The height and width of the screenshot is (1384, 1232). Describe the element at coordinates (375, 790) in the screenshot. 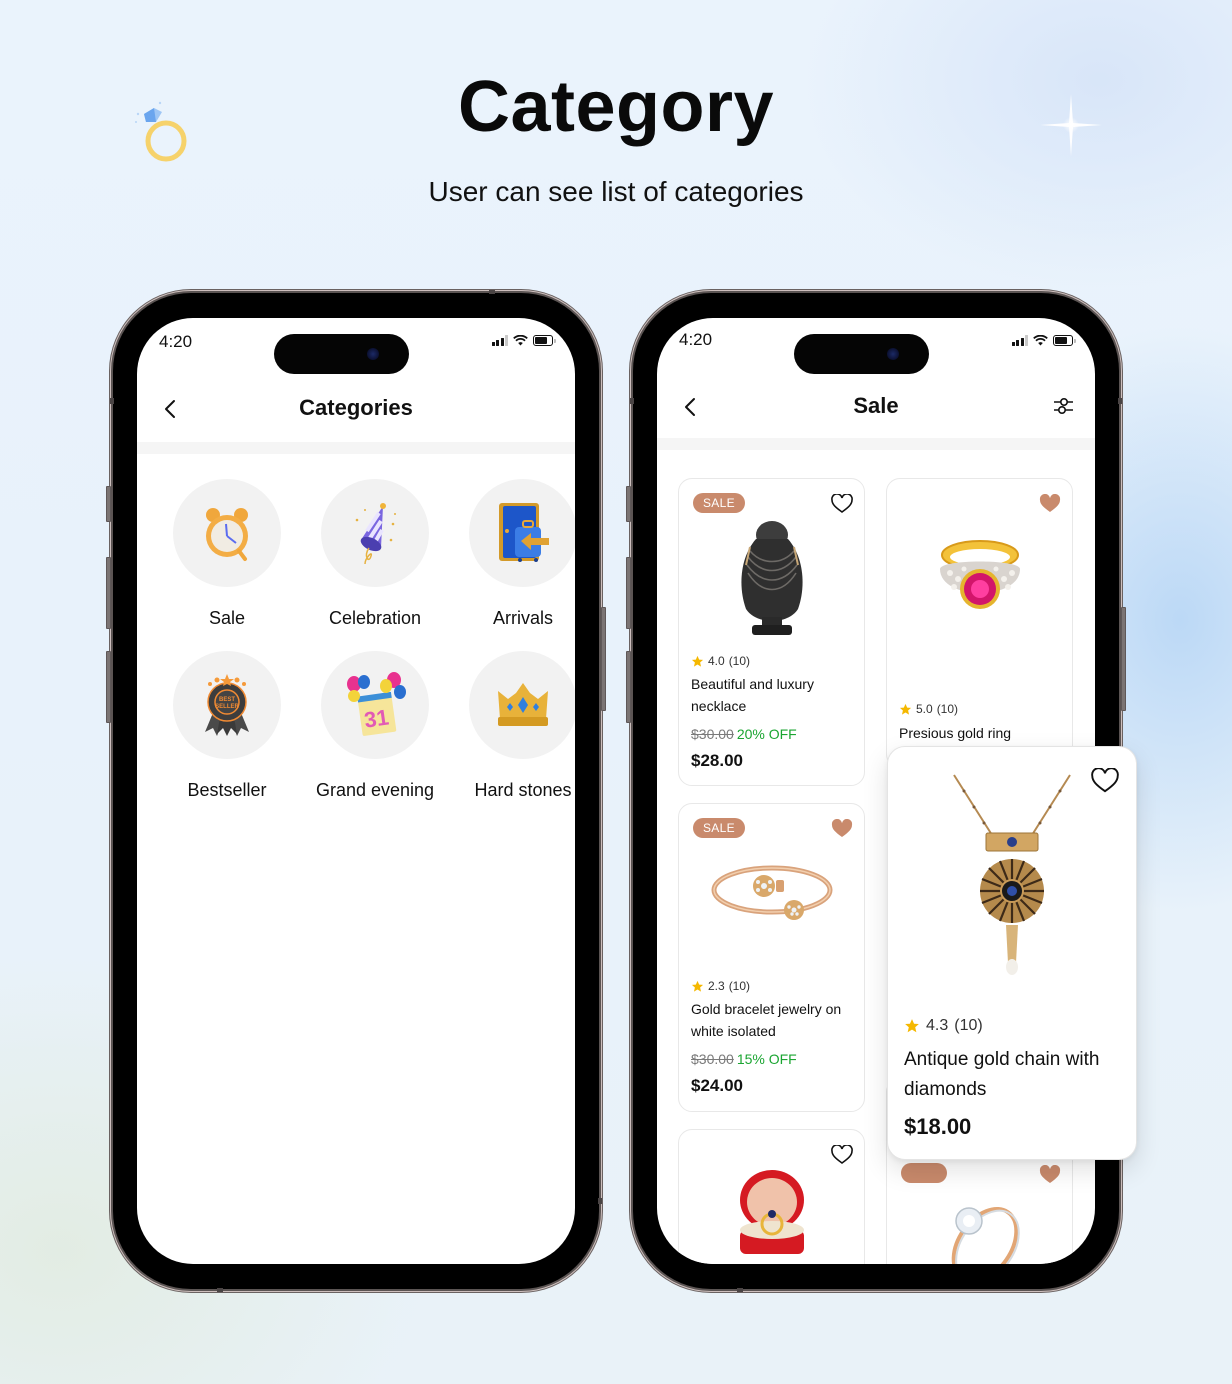

I see `category-label: Grand evening` at that location.